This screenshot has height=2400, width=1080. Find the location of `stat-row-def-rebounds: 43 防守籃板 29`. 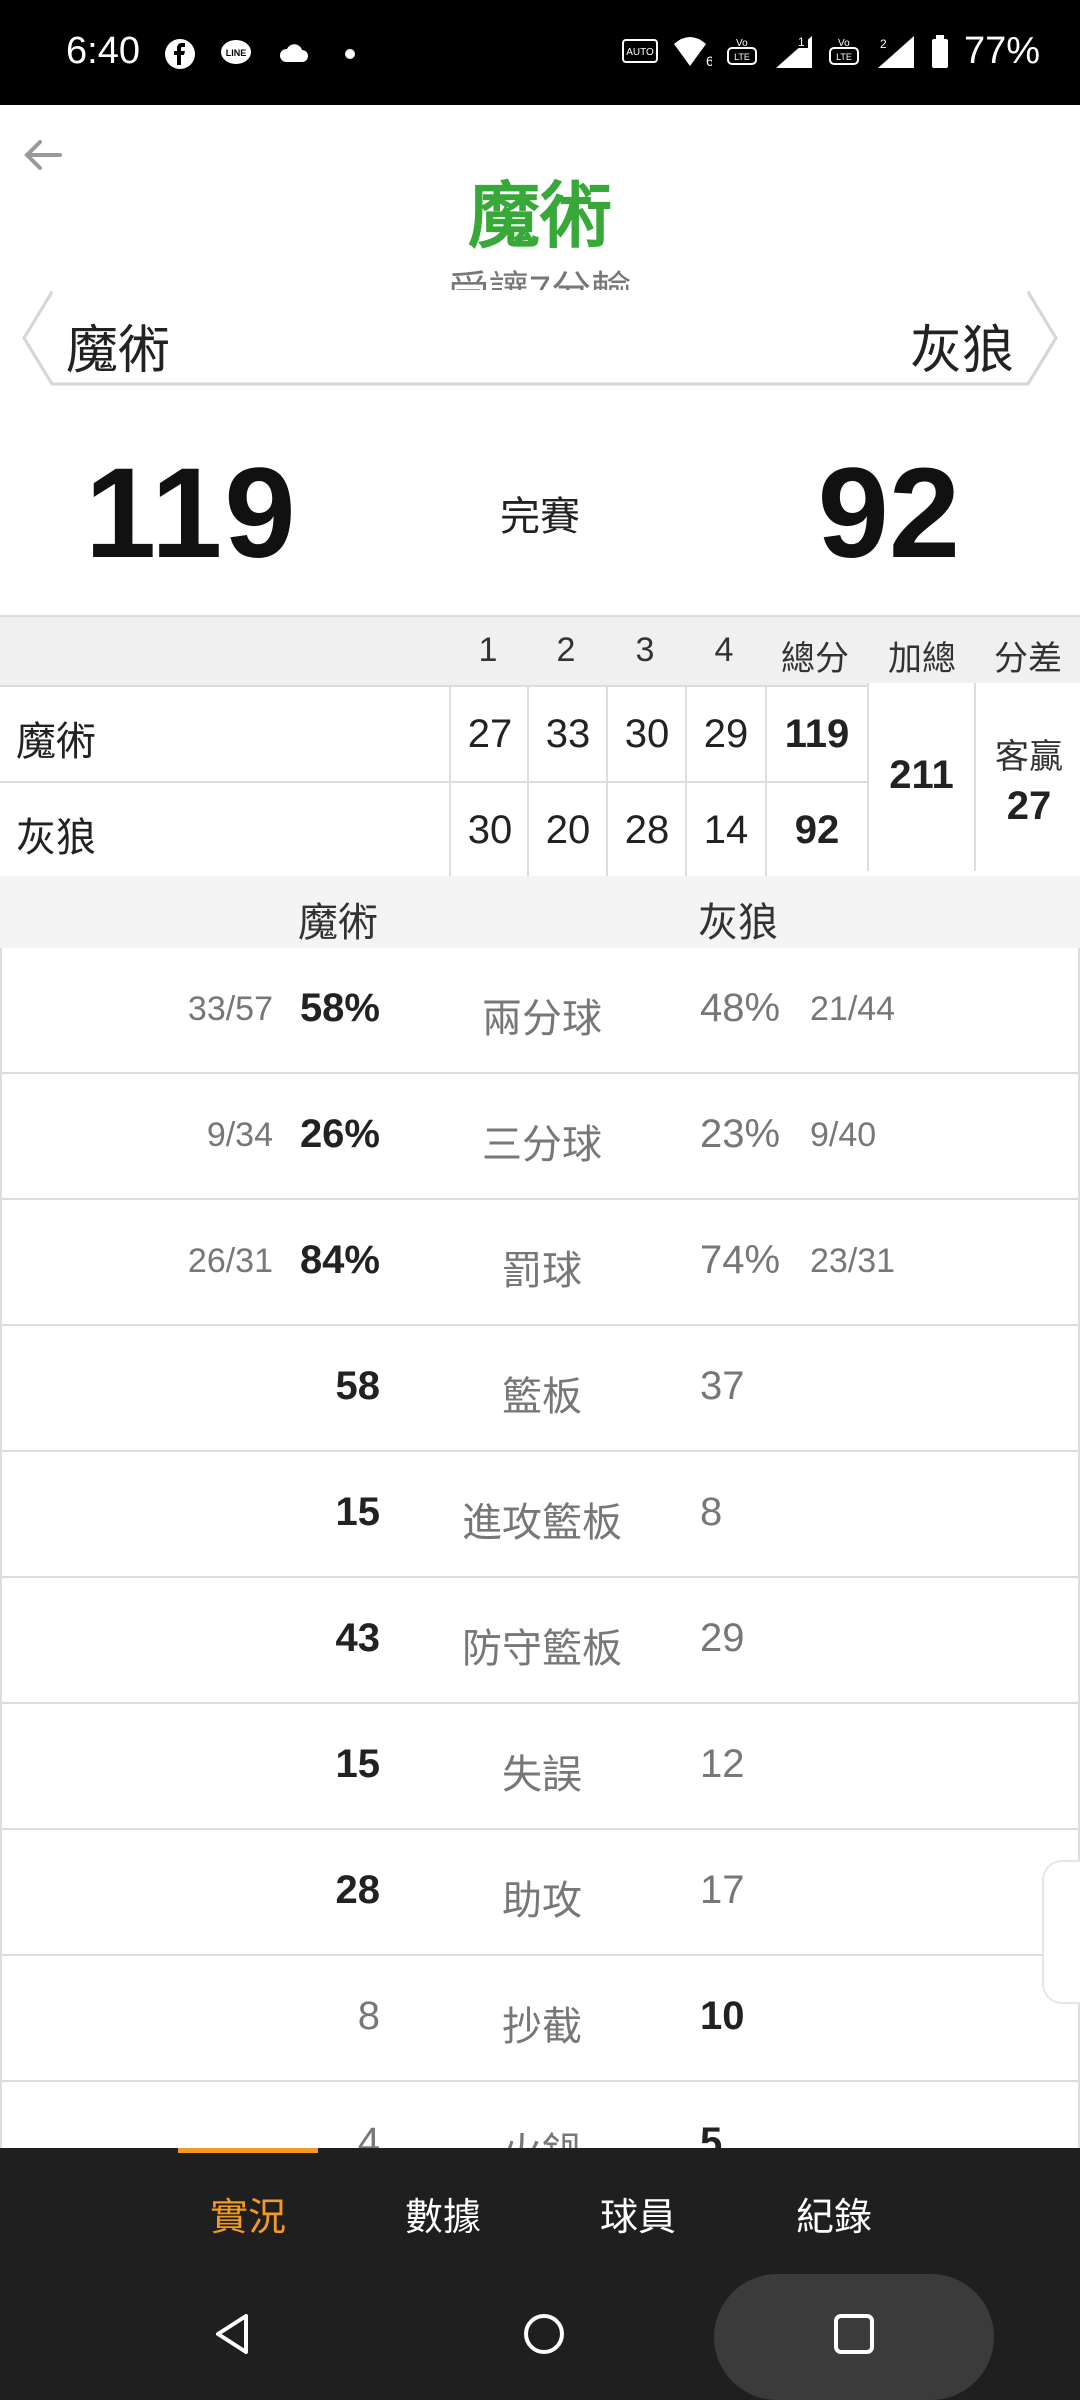

stat-row-def-rebounds: 43 防守籃板 29 is located at coordinates (540, 1641).